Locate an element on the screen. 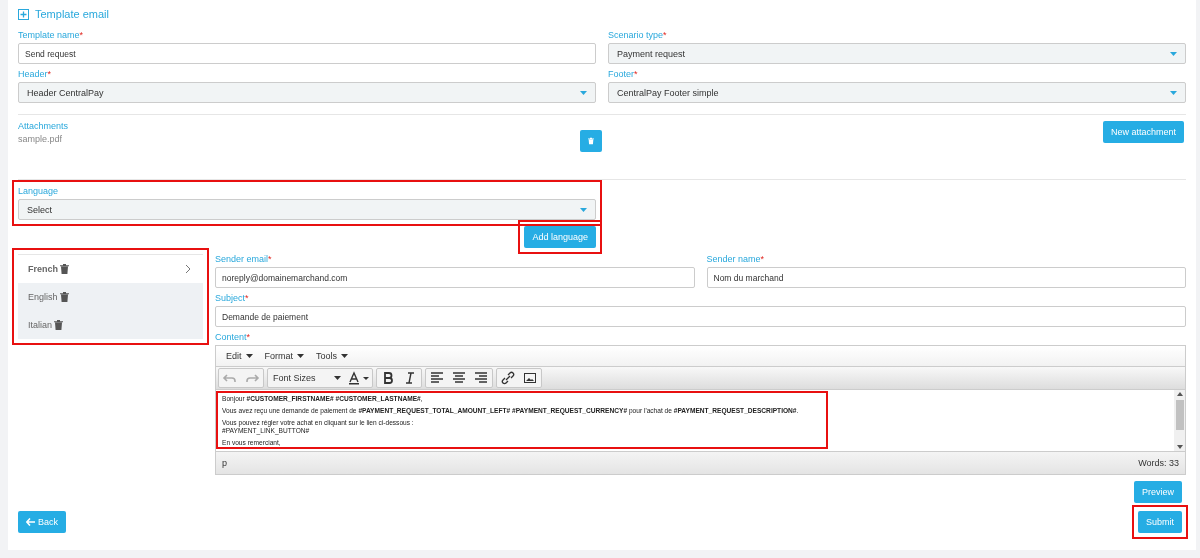 The width and height of the screenshot is (1200, 558). language-item: English is located at coordinates (110, 297).